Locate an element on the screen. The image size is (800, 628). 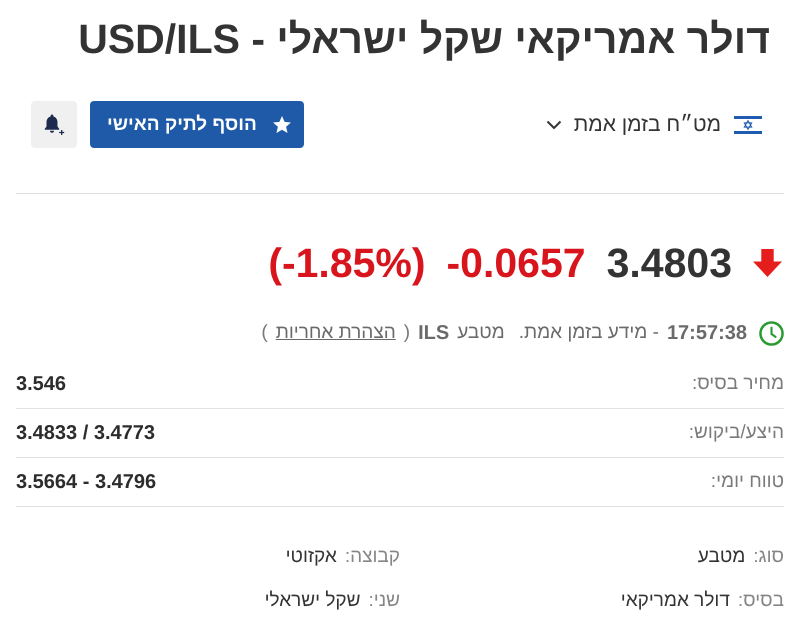
detail-label: שני: is located at coordinates (384, 601).